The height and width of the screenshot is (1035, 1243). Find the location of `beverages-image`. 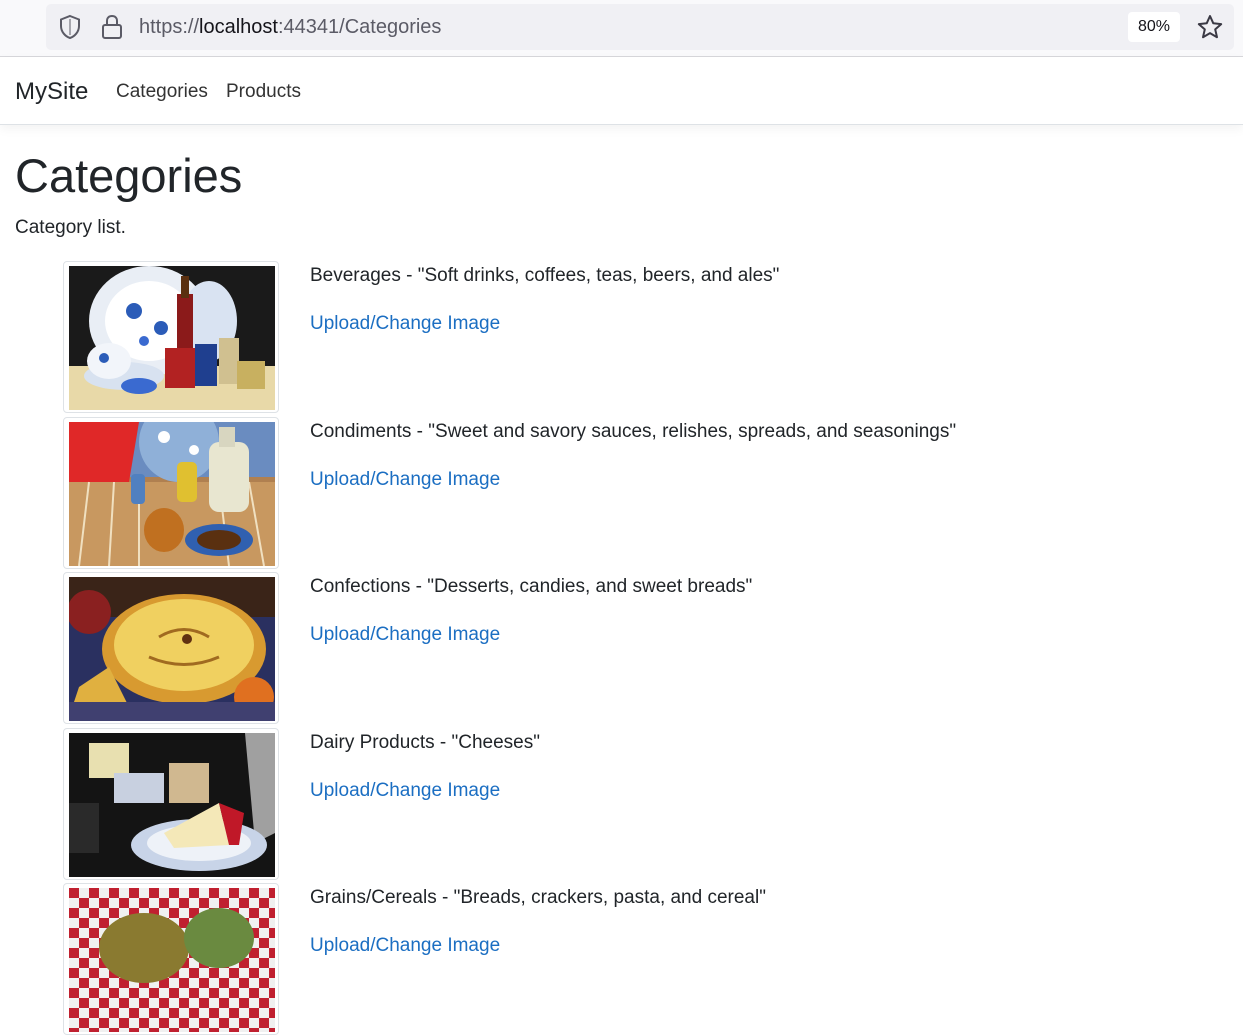

beverages-image is located at coordinates (172, 338).